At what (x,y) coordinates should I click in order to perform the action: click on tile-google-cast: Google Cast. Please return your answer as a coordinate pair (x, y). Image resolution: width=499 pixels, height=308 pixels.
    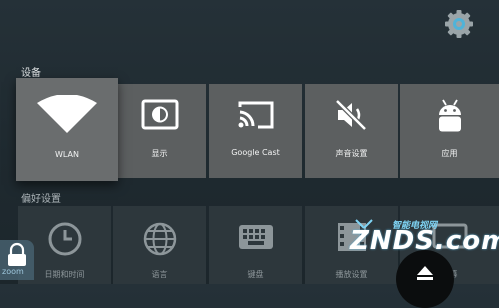
    Looking at the image, I should click on (255, 131).